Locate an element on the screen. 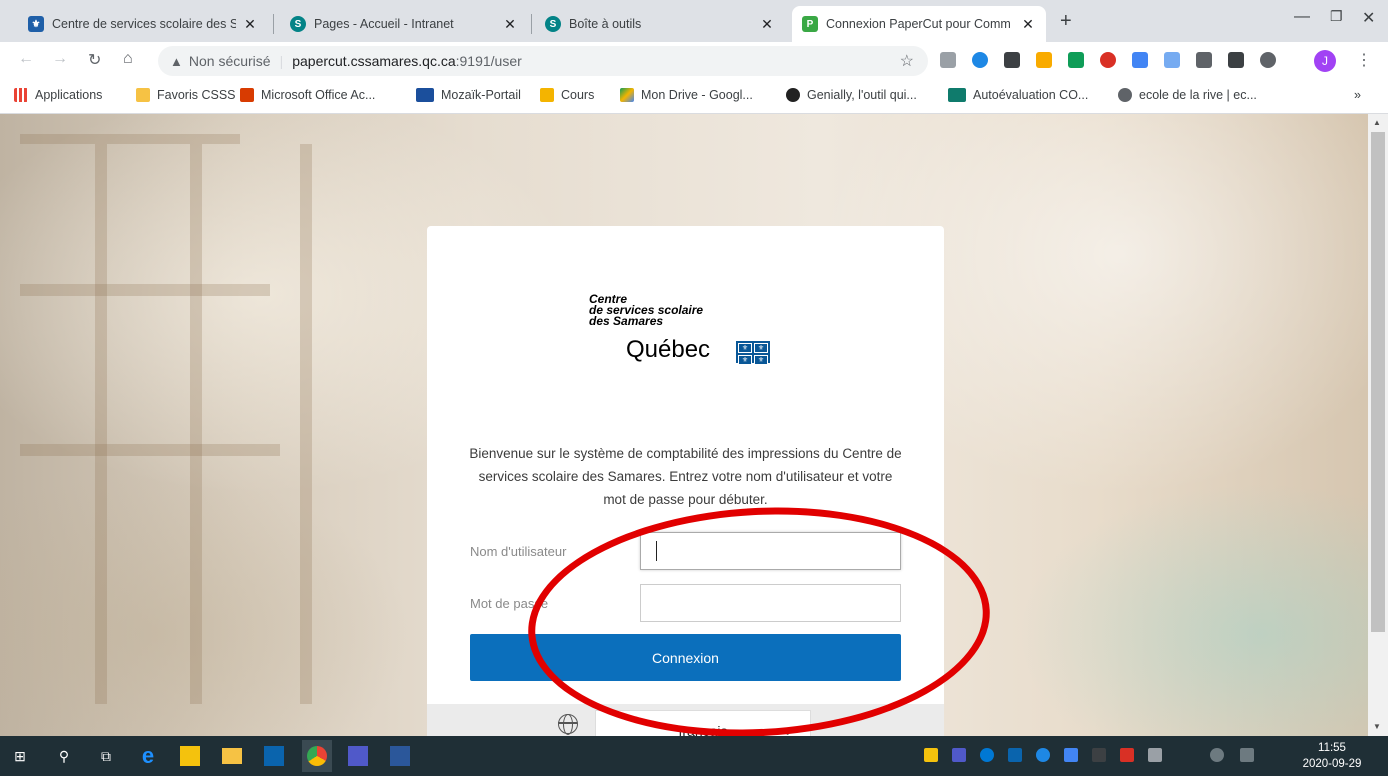  scroll-down-icon: ▼ is located at coordinates (1377, 726).